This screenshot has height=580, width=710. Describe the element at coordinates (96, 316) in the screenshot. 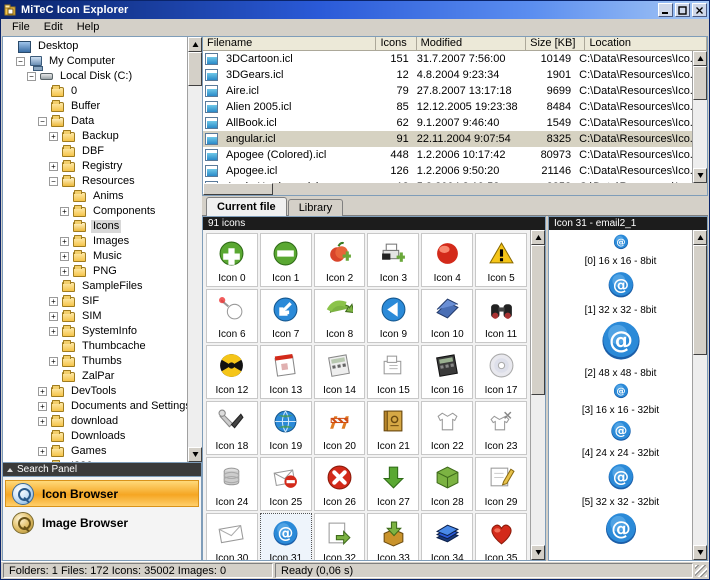

I see `tree-node: + SIM` at that location.